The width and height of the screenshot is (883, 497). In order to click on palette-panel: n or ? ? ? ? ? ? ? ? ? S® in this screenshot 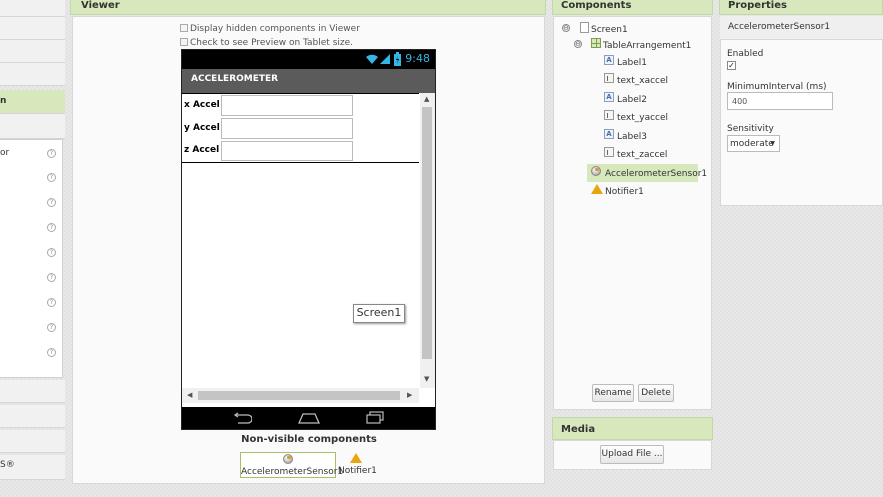, I will do `click(32, 248)`.